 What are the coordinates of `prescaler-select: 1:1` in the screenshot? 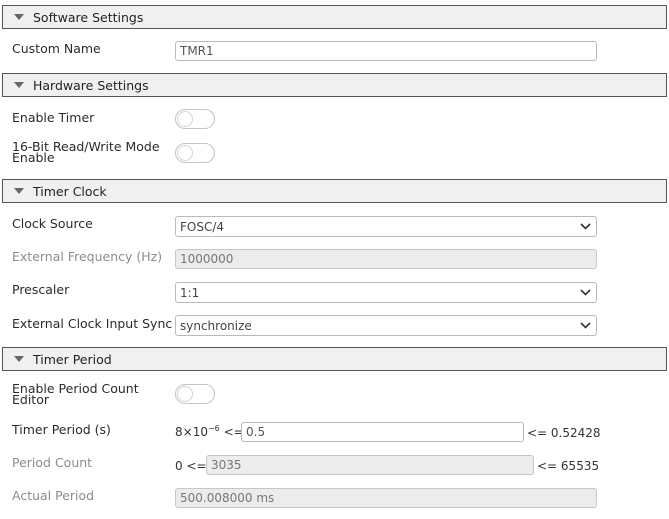 It's located at (386, 292).